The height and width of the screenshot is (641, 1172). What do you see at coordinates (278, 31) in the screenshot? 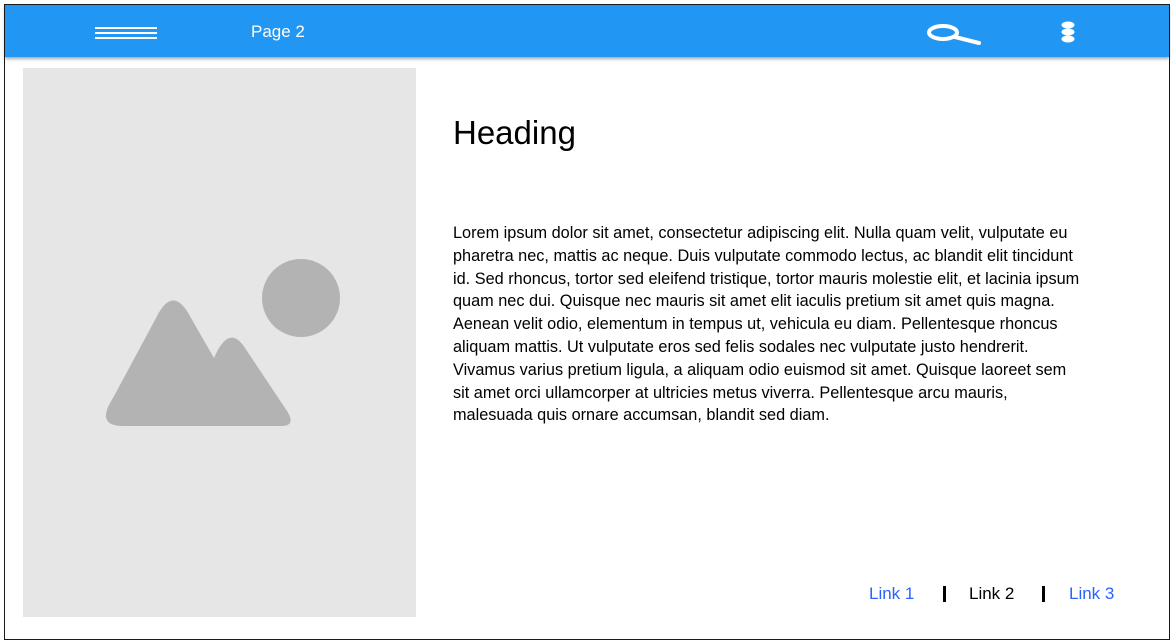
I see `page-title: Page 2` at bounding box center [278, 31].